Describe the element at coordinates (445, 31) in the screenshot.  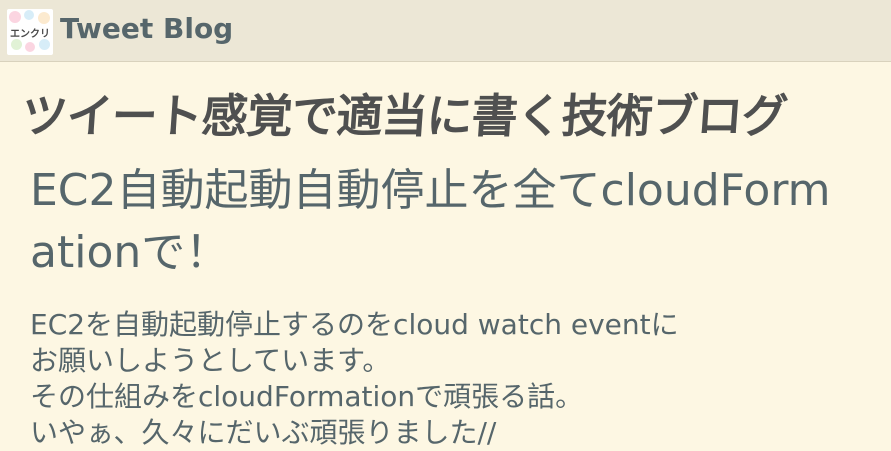
I see `site-header: エンクリ Tweet Blog` at that location.